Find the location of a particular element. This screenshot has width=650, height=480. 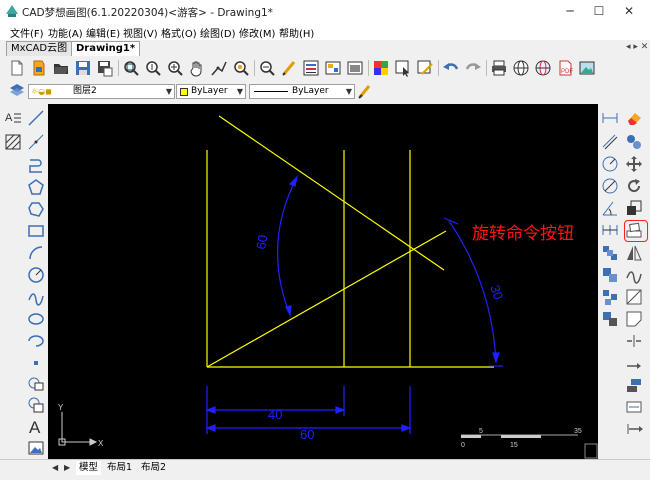

dim-radius-icon is located at coordinates (610, 164).